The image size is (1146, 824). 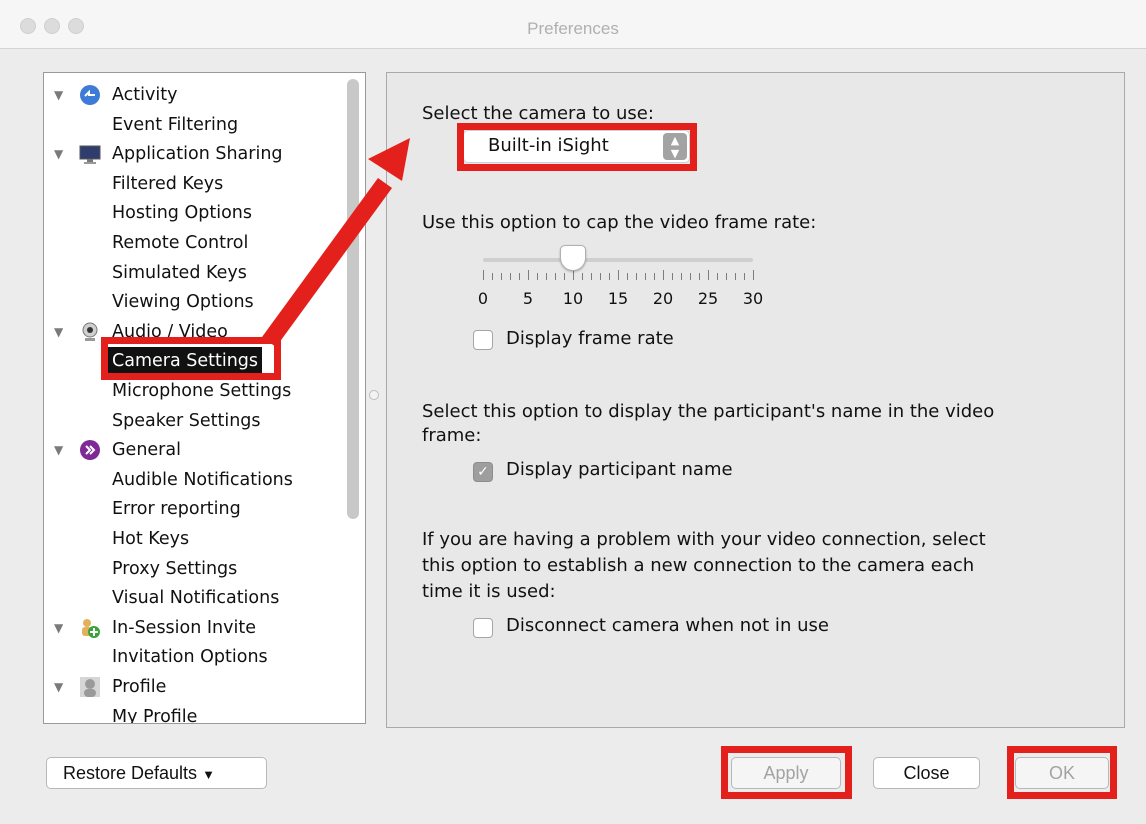 What do you see at coordinates (336, 242) in the screenshot?
I see `annotation-arrow` at bounding box center [336, 242].